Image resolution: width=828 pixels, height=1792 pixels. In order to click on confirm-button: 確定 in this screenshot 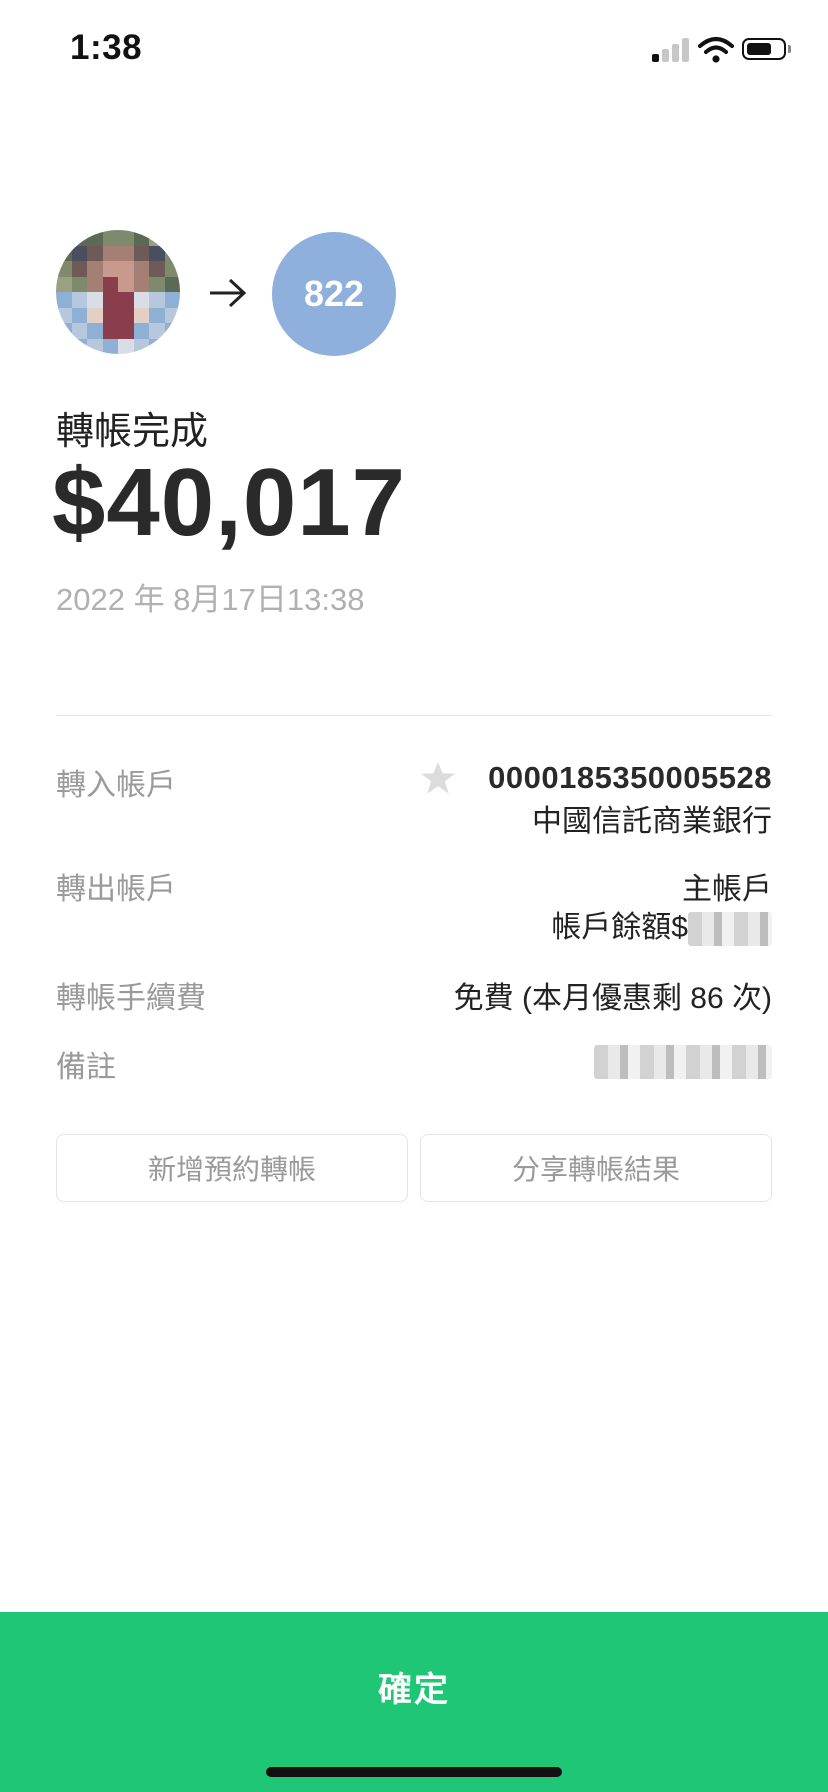, I will do `click(414, 1702)`.